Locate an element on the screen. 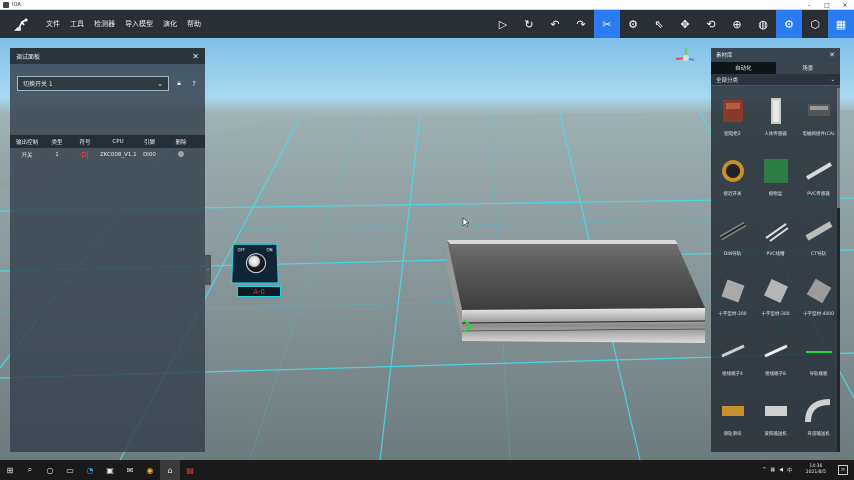 The height and width of the screenshot is (480, 854). asset-tab: 自动化 is located at coordinates (743, 68).